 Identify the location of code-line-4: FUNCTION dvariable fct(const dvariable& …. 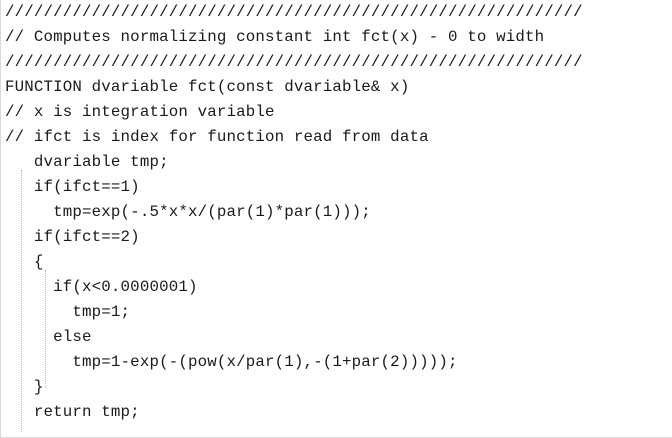
(207, 87).